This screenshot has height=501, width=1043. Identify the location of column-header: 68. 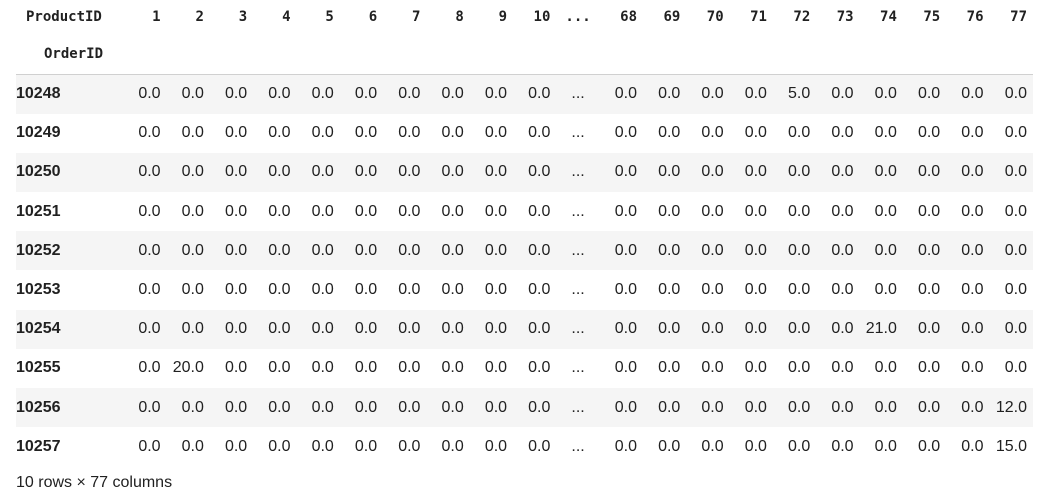
(629, 17).